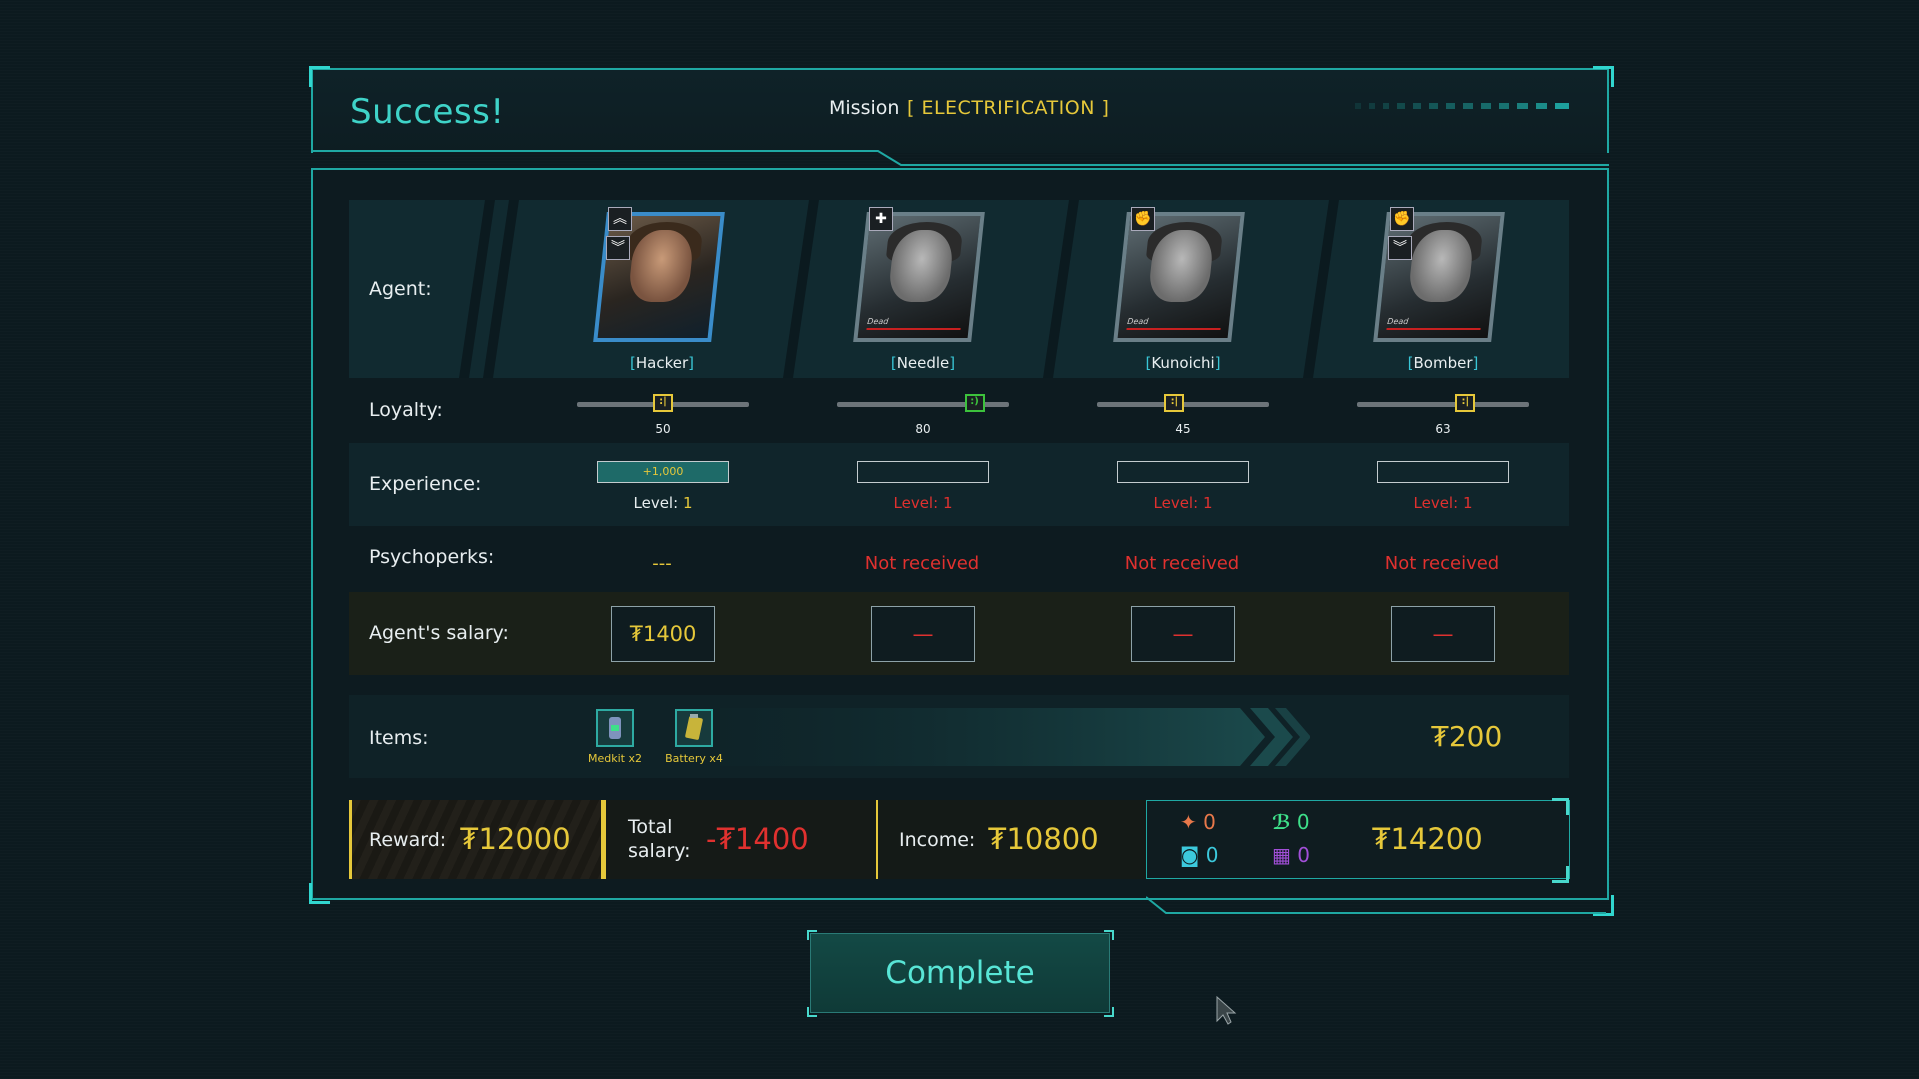 The image size is (1919, 1079). I want to click on experience-bar: +1,000, so click(663, 472).